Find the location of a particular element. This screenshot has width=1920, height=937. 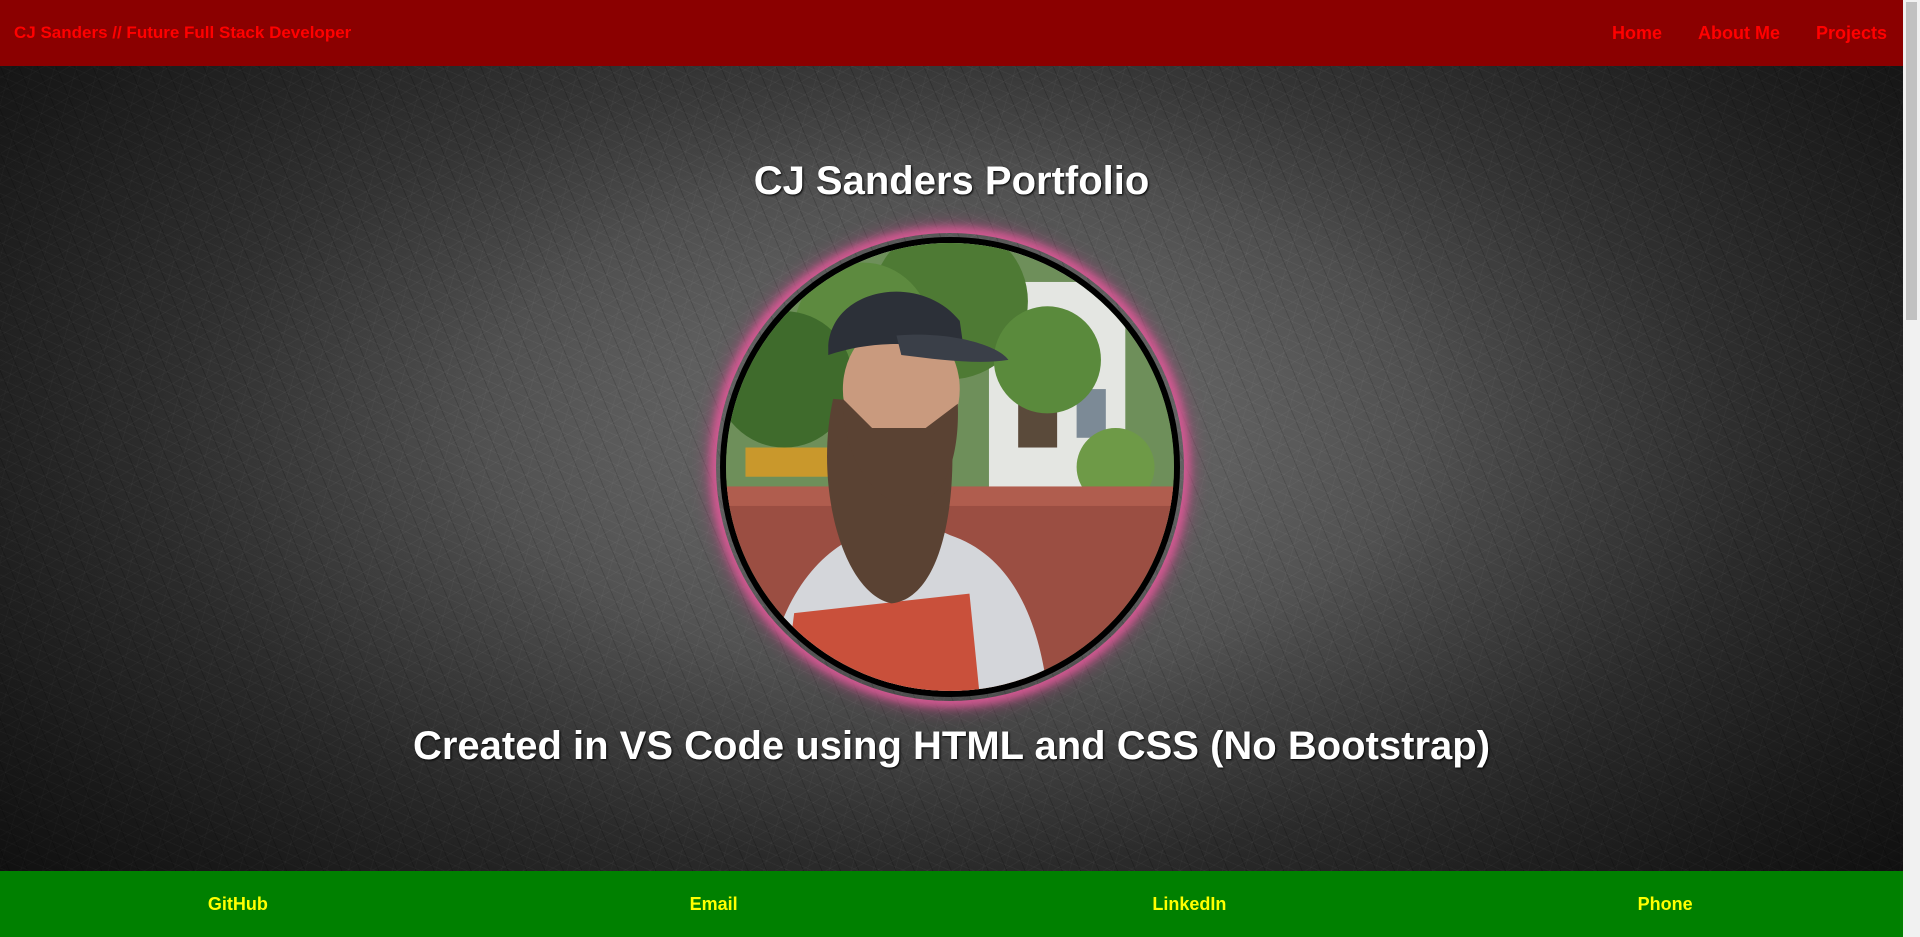

profile-photo-frame is located at coordinates (950, 467).